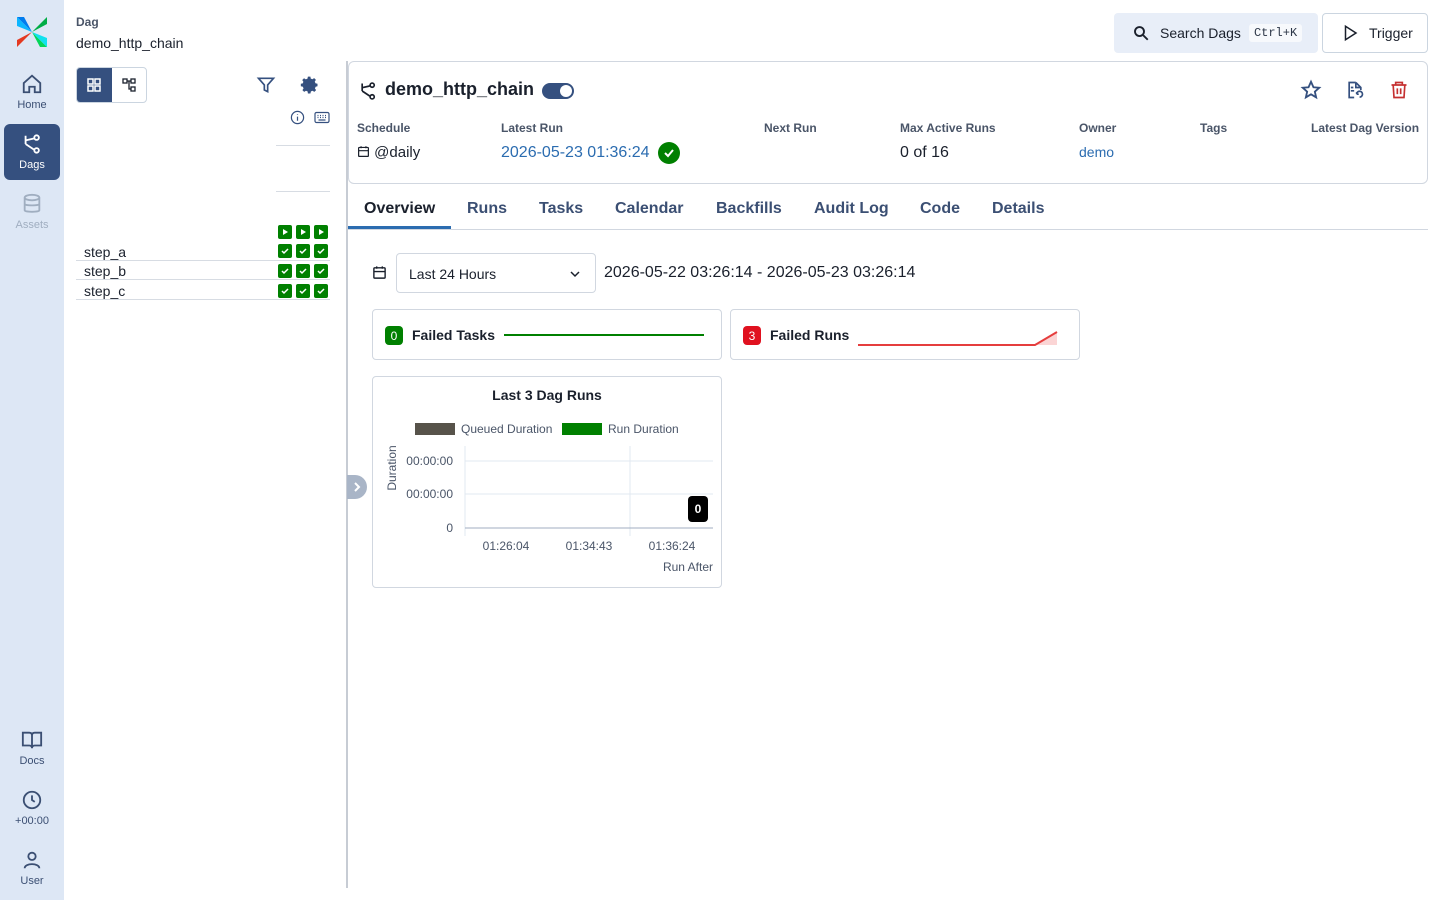 Image resolution: width=1440 pixels, height=900 pixels. I want to click on nav-home-label: Home, so click(32, 105).